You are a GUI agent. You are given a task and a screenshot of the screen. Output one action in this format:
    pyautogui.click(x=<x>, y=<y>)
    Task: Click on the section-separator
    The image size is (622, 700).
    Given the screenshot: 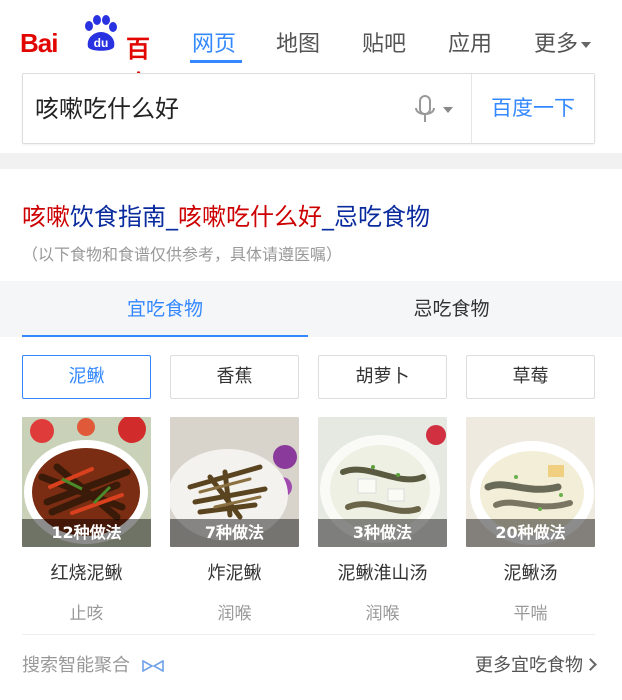 What is the action you would take?
    pyautogui.click(x=311, y=161)
    